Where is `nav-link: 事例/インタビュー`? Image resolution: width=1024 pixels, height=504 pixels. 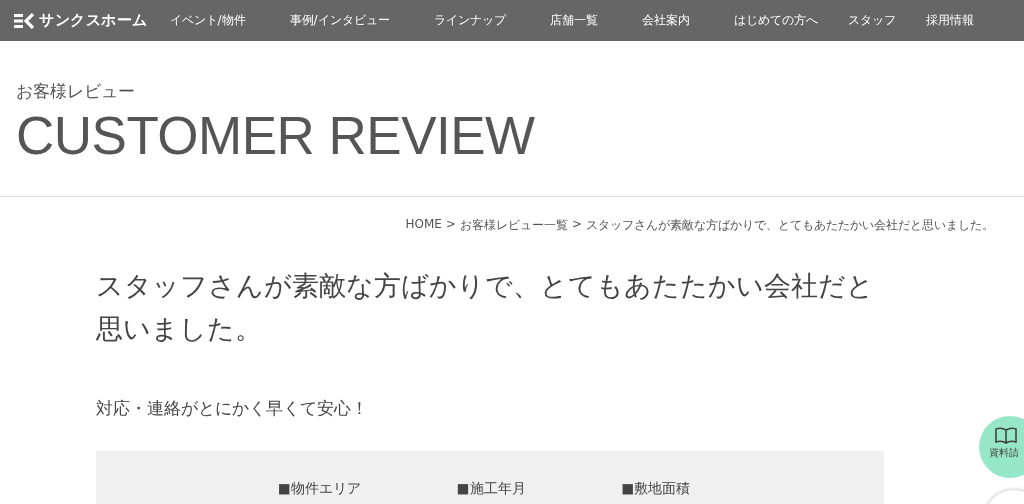
nav-link: 事例/インタビュー is located at coordinates (339, 20).